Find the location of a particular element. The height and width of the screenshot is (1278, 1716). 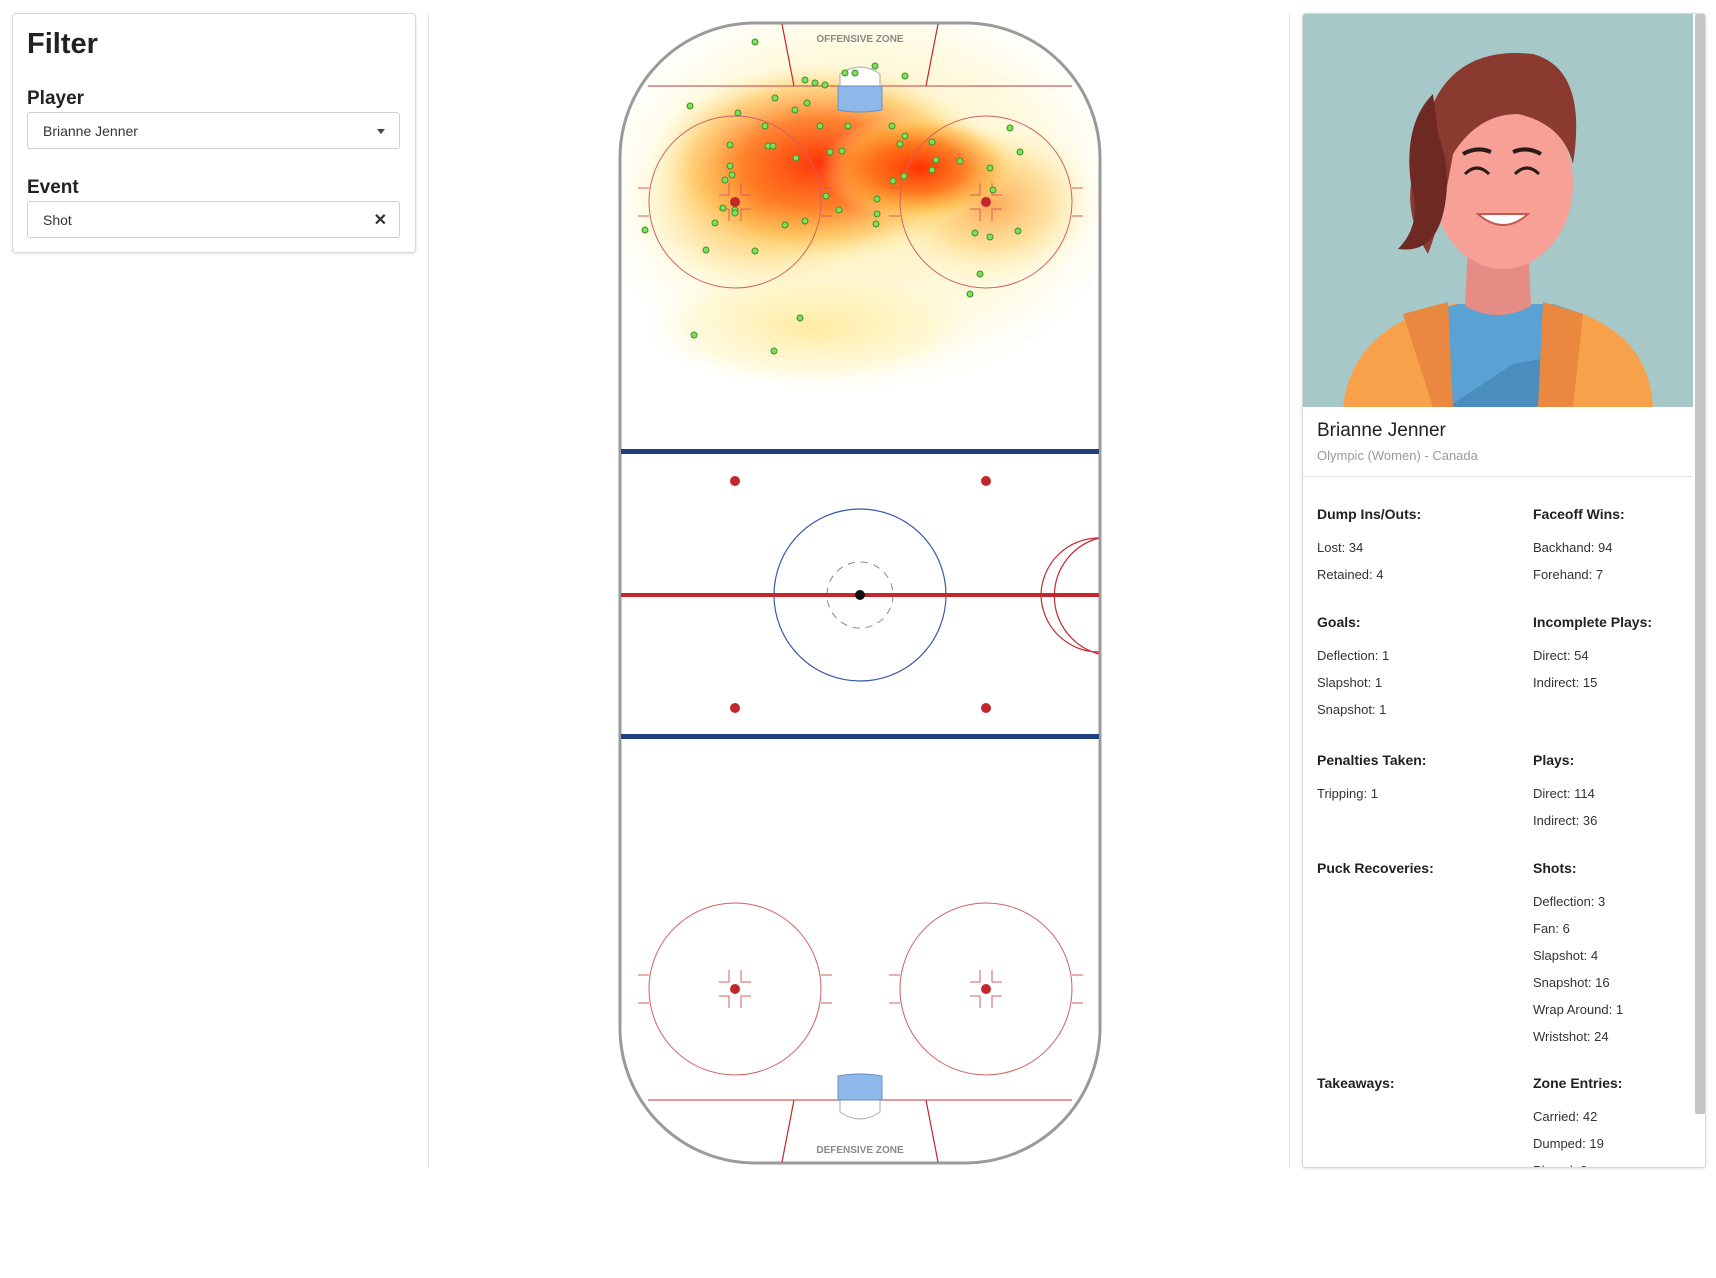

stat-item: Slapshot: 1 is located at coordinates (1350, 682).